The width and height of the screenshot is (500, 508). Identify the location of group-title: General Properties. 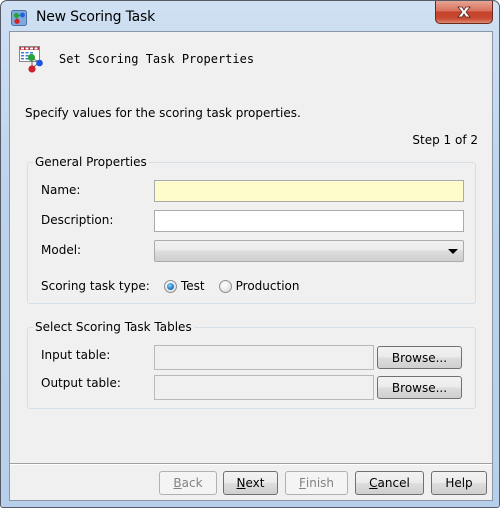
(91, 162).